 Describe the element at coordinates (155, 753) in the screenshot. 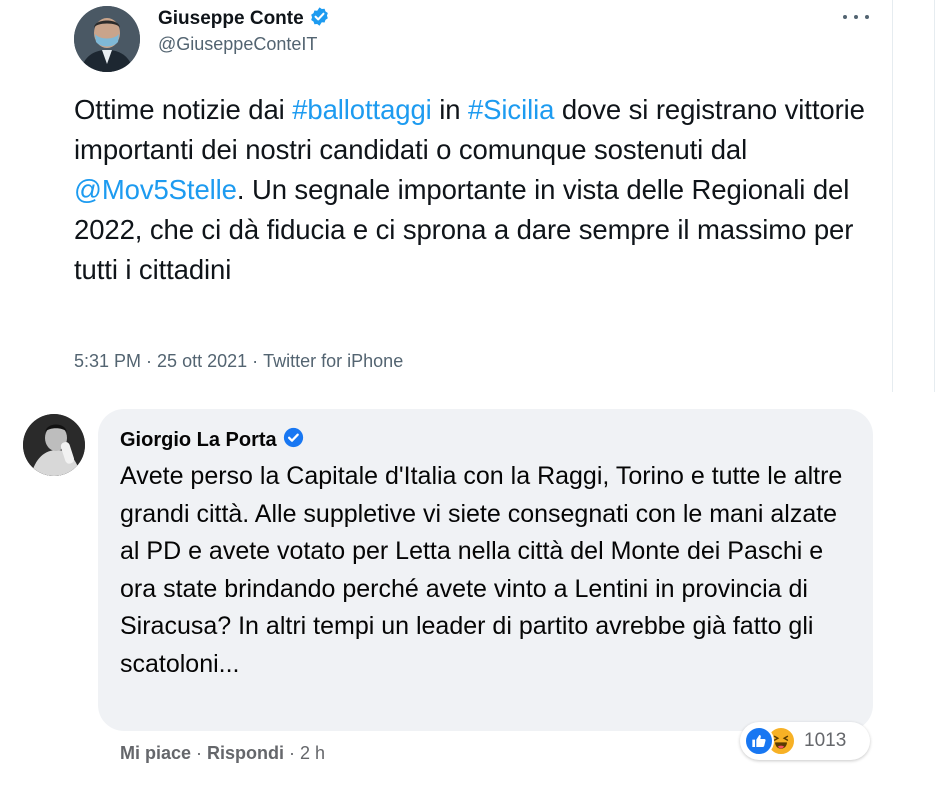

I see `like-button: Mi piace` at that location.